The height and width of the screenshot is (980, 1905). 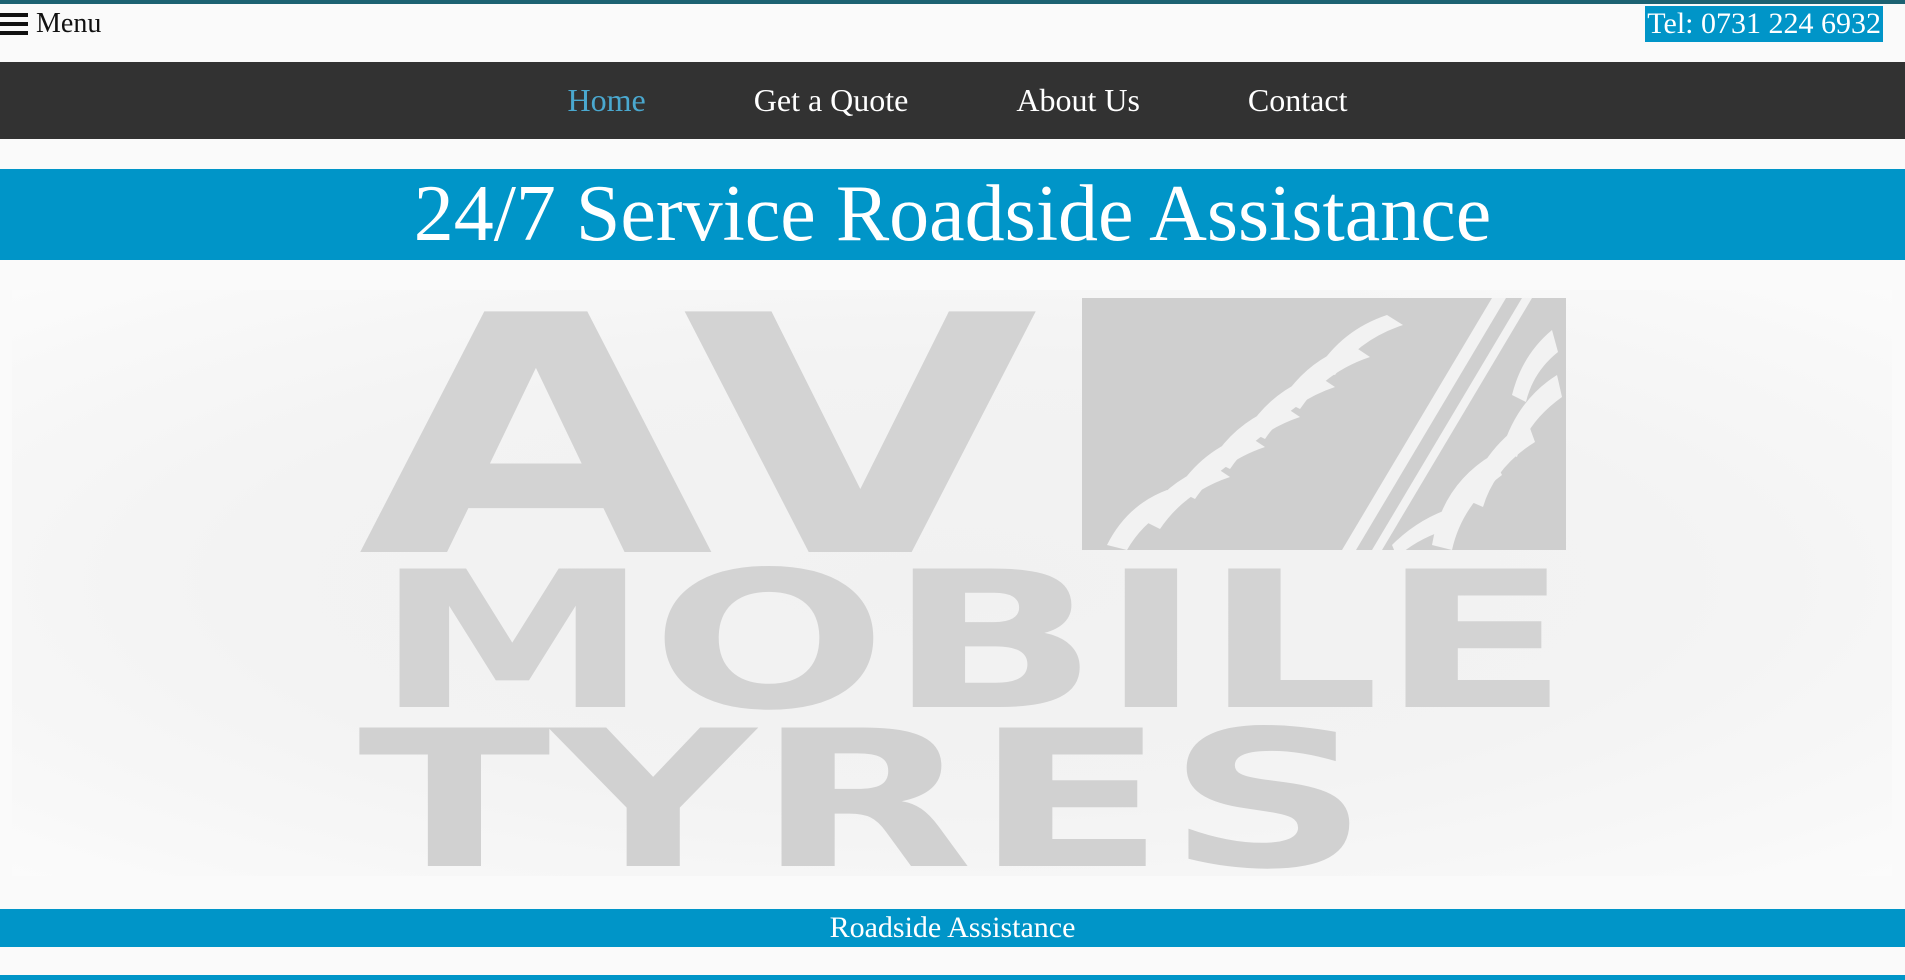 I want to click on hamburger-icon, so click(x=14, y=24).